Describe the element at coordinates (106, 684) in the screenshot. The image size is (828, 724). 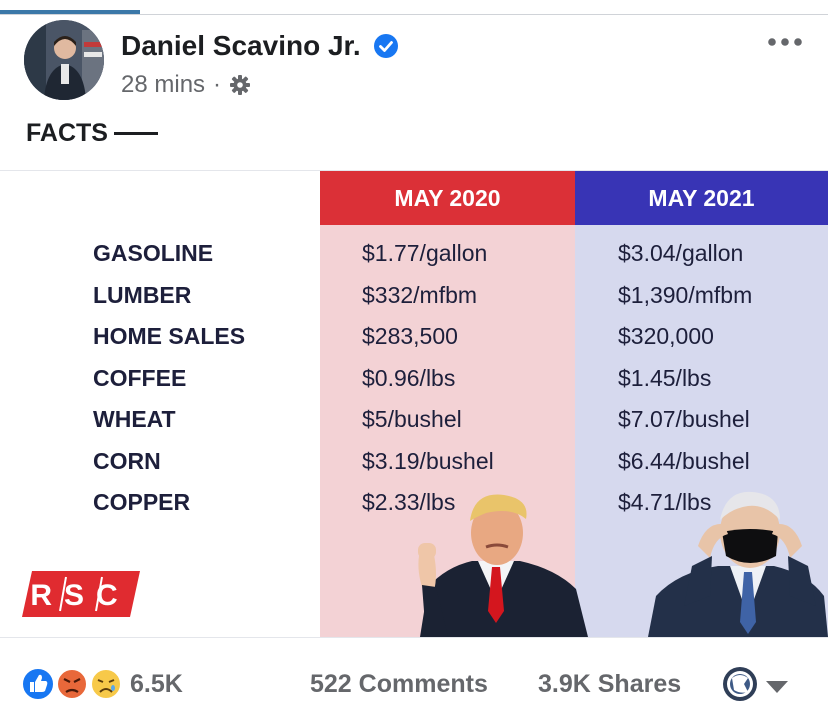
I see `sad-reaction-icon` at that location.